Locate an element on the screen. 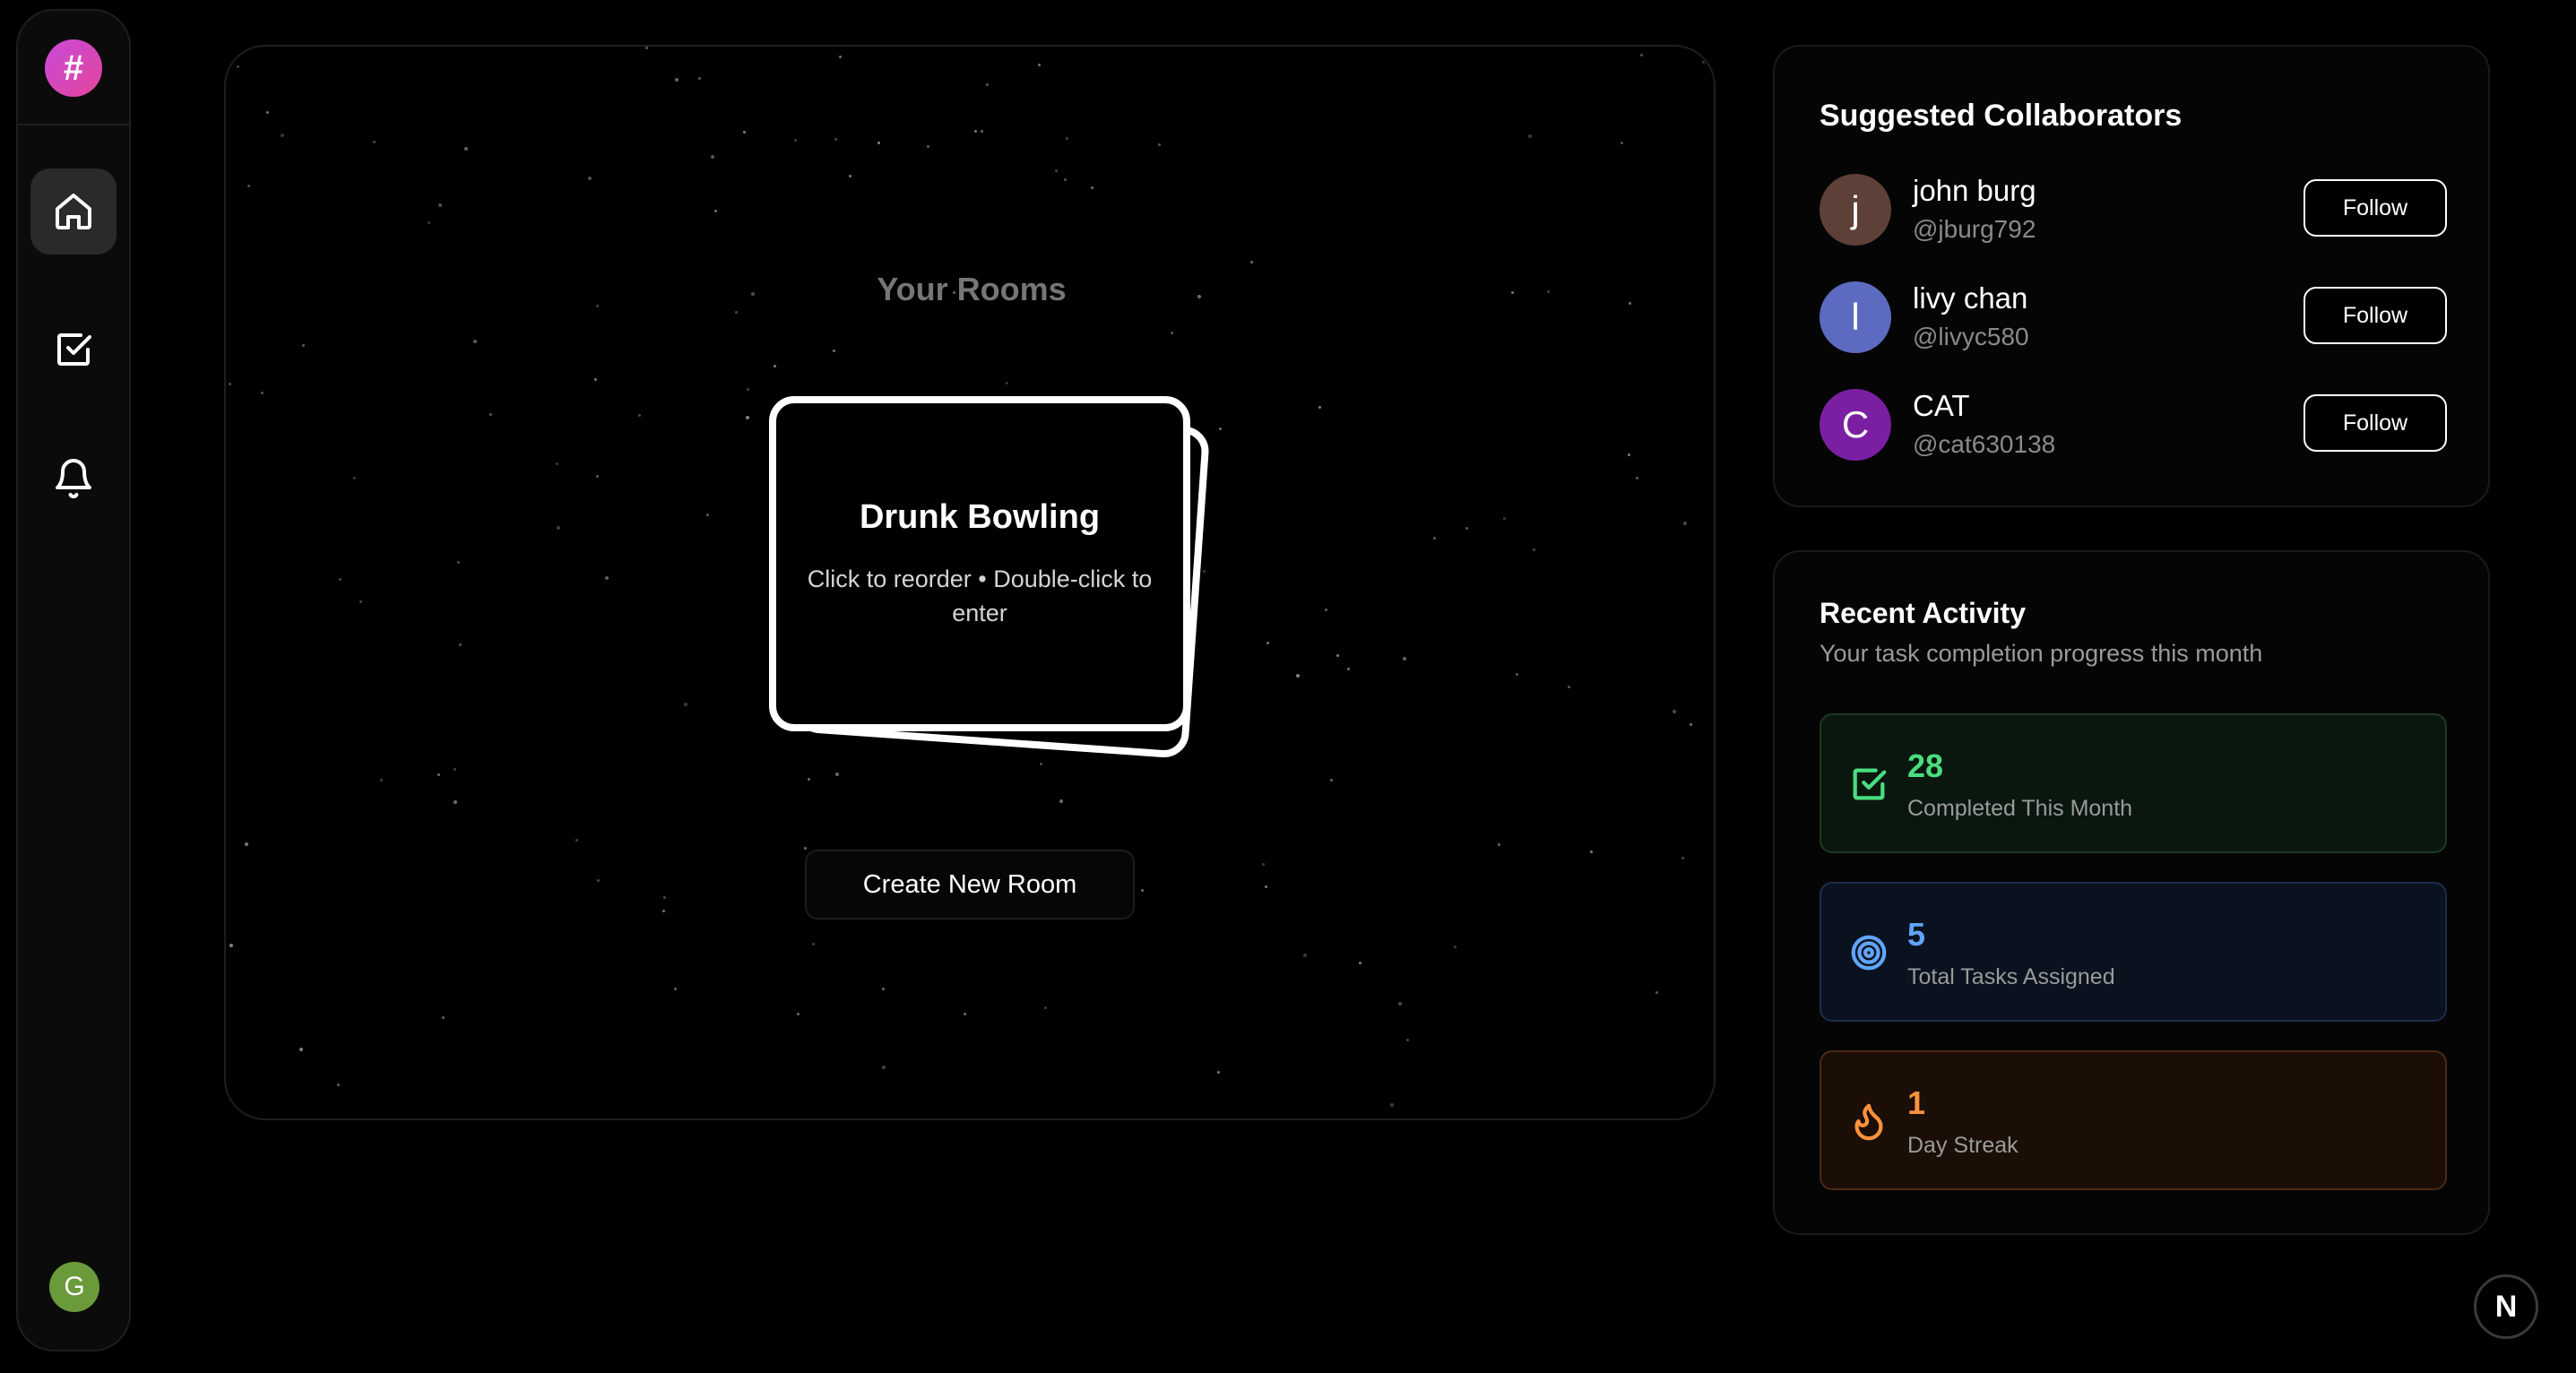 This screenshot has height=1373, width=2576. sidebar-divider is located at coordinates (73, 124).